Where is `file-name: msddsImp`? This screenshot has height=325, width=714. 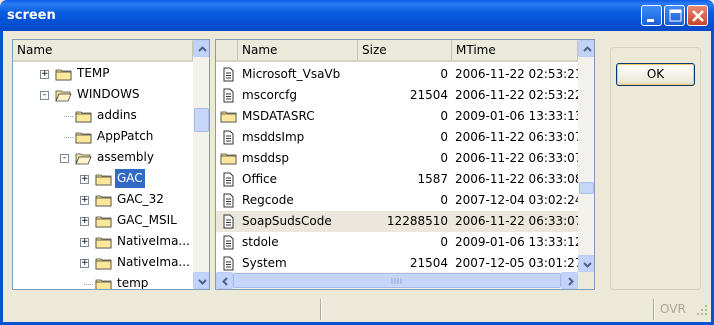
file-name: msddsImp is located at coordinates (273, 137).